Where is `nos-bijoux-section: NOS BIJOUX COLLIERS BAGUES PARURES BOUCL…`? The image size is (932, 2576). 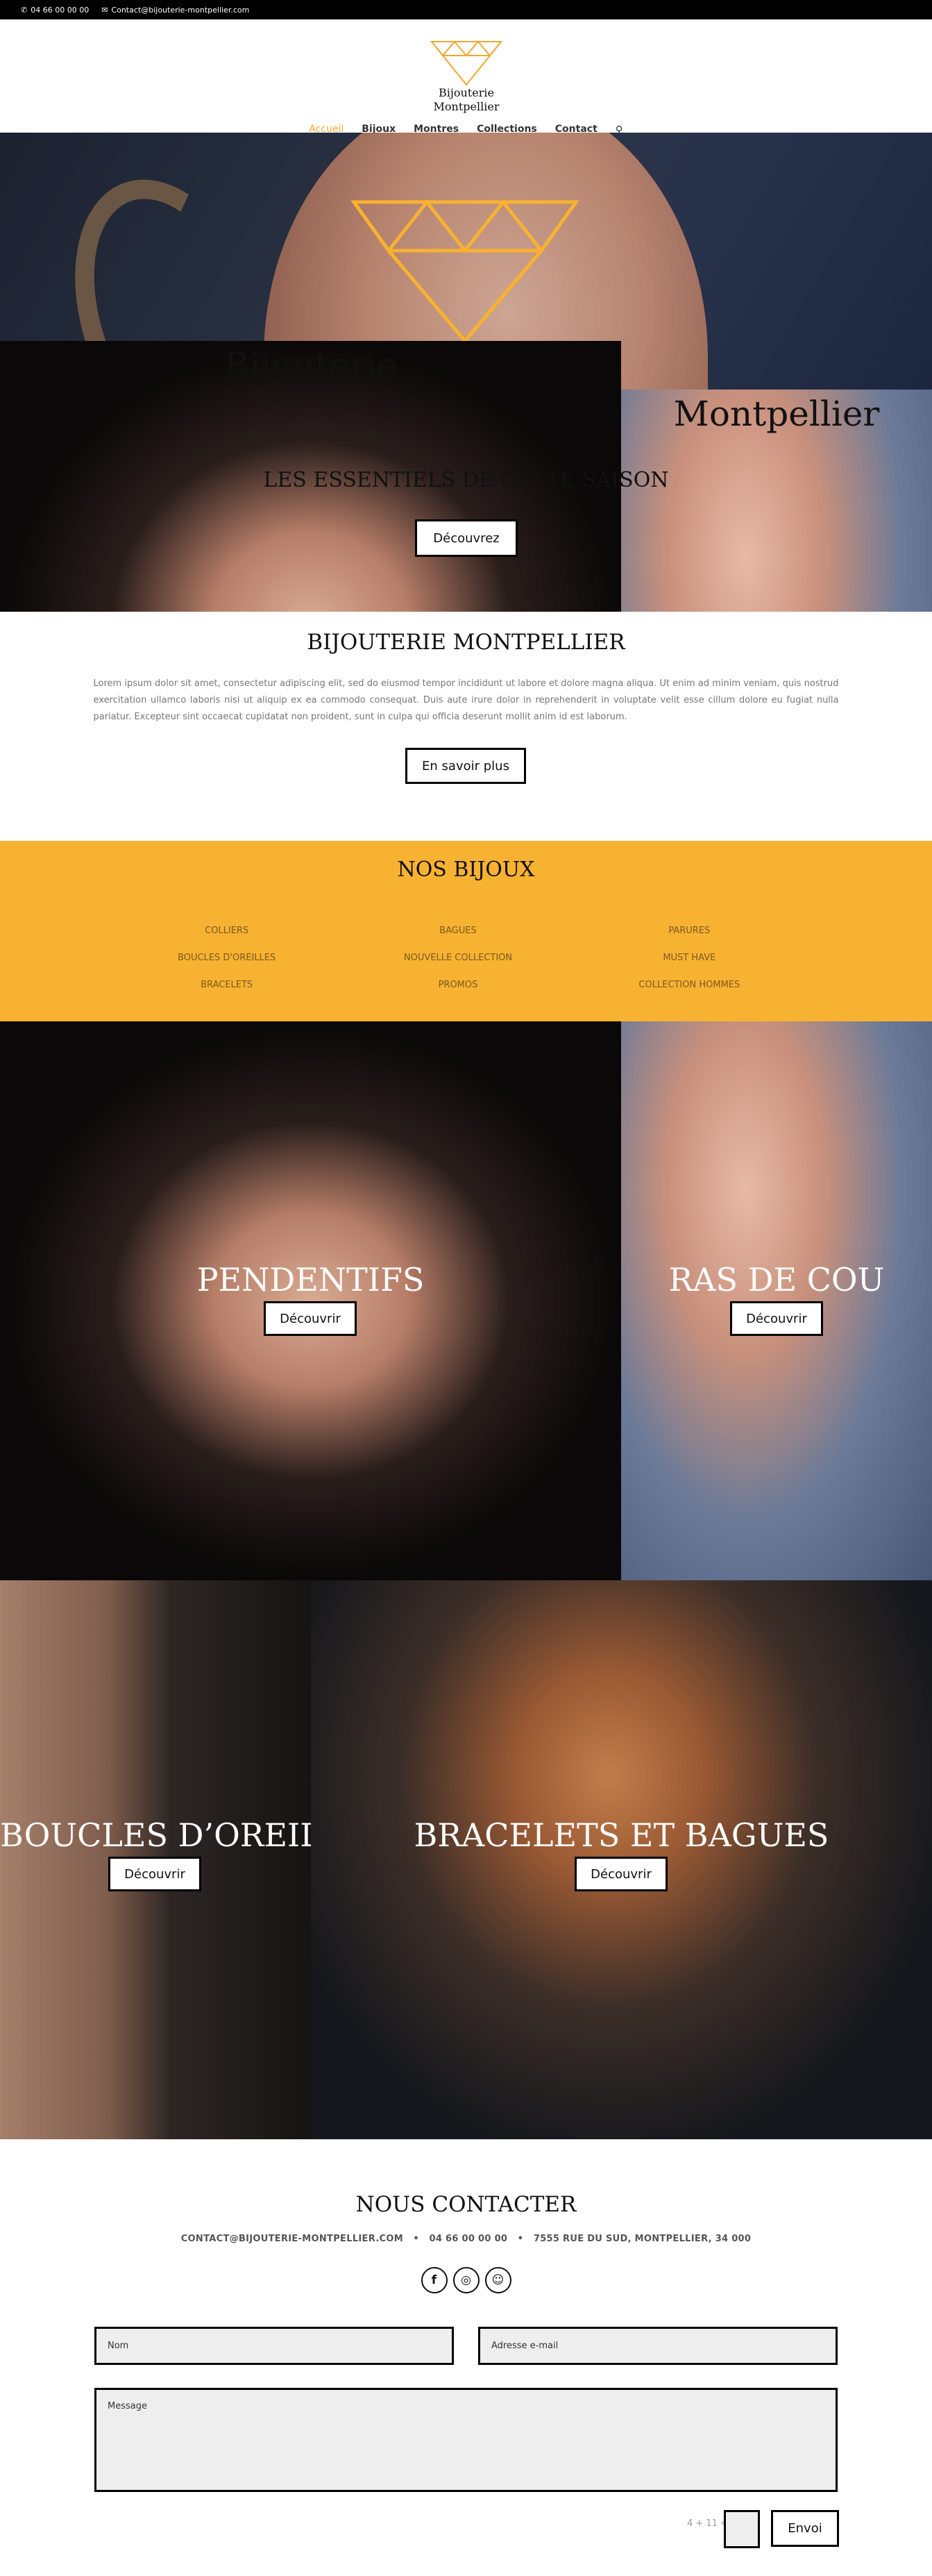
nos-bijoux-section: NOS BIJOUX COLLIERS BAGUES PARURES BOUCL… is located at coordinates (466, 931).